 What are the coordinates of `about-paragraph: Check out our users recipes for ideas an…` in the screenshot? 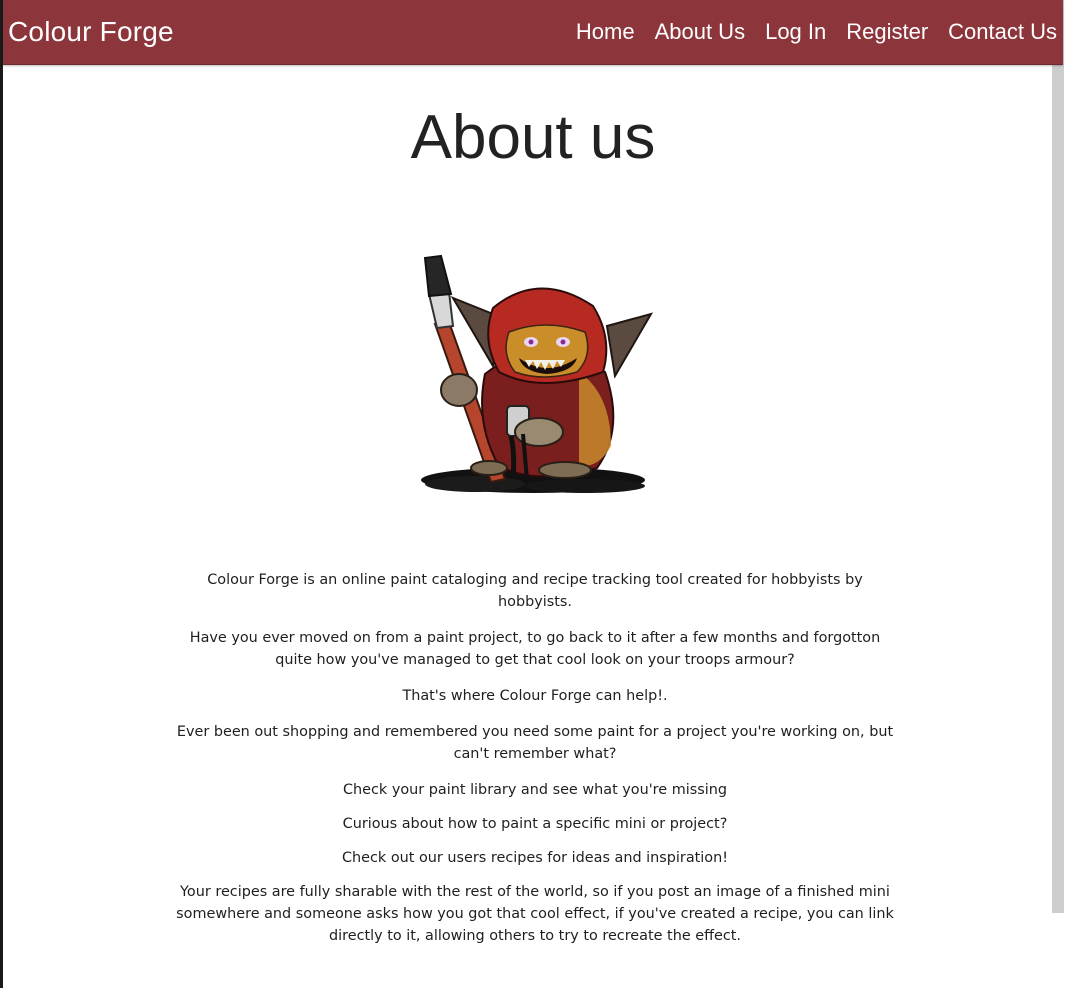 It's located at (535, 858).